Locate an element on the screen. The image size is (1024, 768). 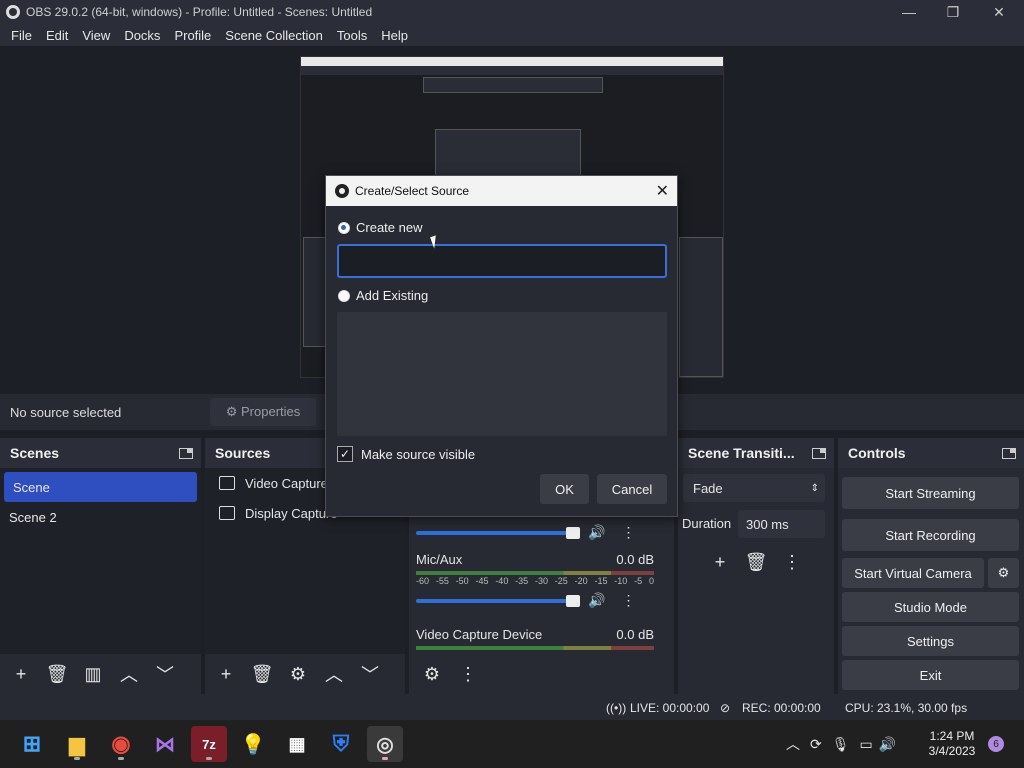
settings-button: Settings is located at coordinates (930, 641).